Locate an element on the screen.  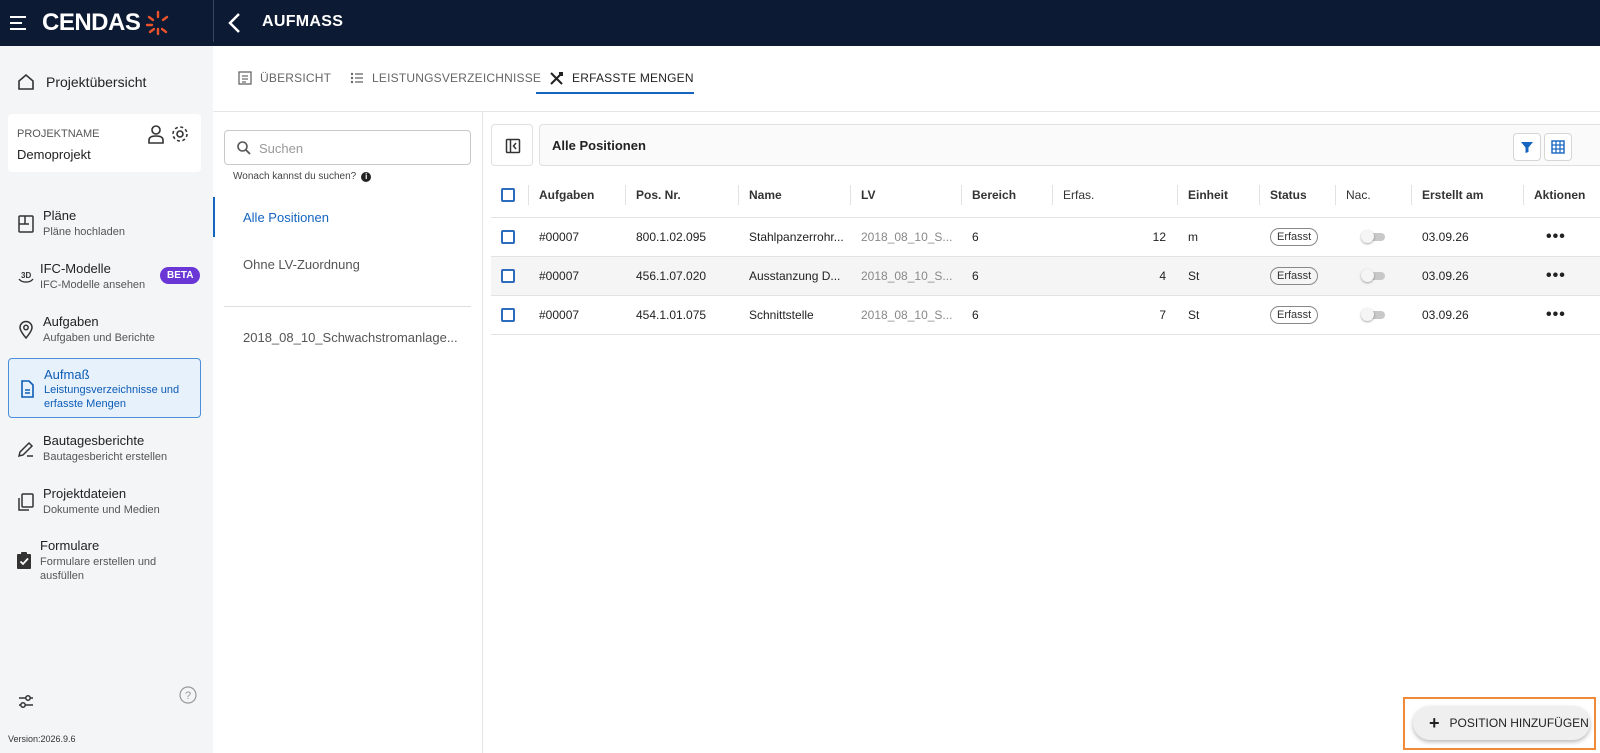
sidebar-item-aufgaben: Aufgaben Aufgaben und Berichte is located at coordinates (104, 332).